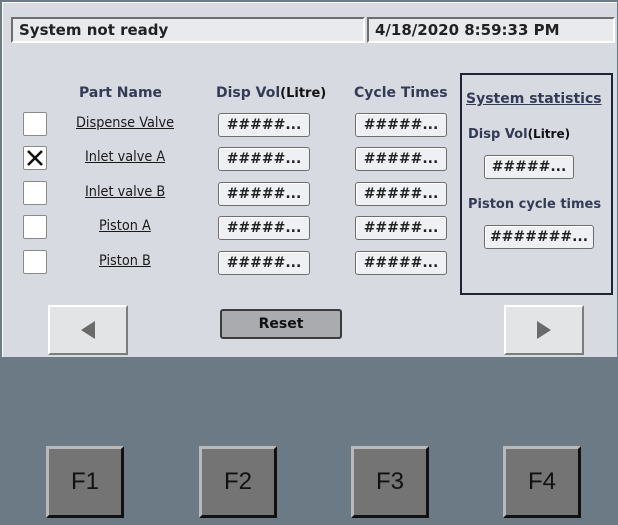 The image size is (618, 525). I want to click on triangle-left-icon, so click(88, 330).